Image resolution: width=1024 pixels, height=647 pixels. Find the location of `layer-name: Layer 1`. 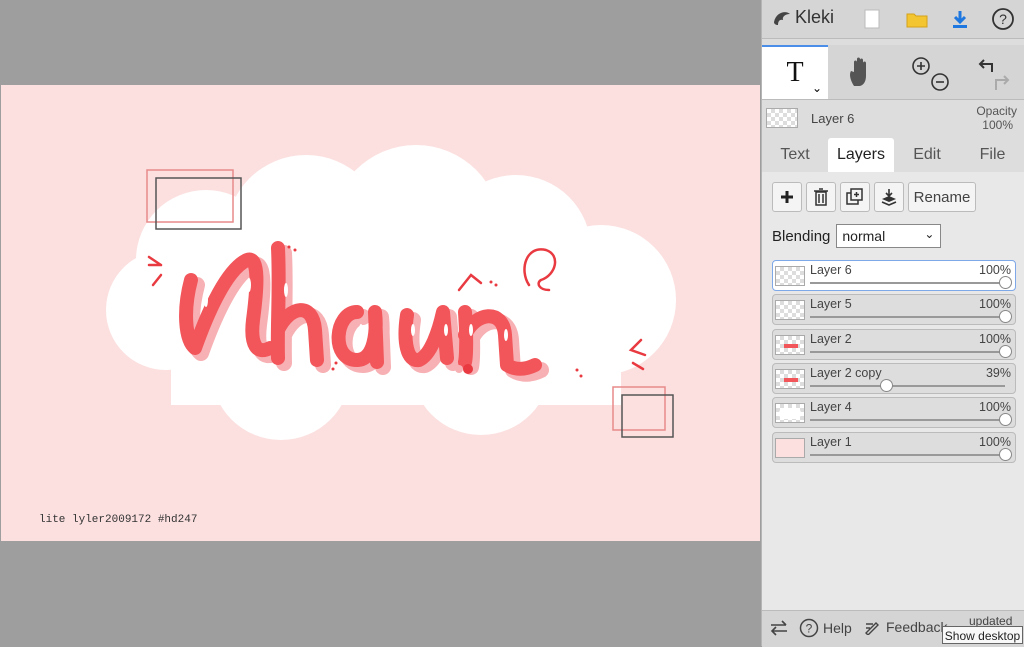

layer-name: Layer 1 is located at coordinates (831, 441).